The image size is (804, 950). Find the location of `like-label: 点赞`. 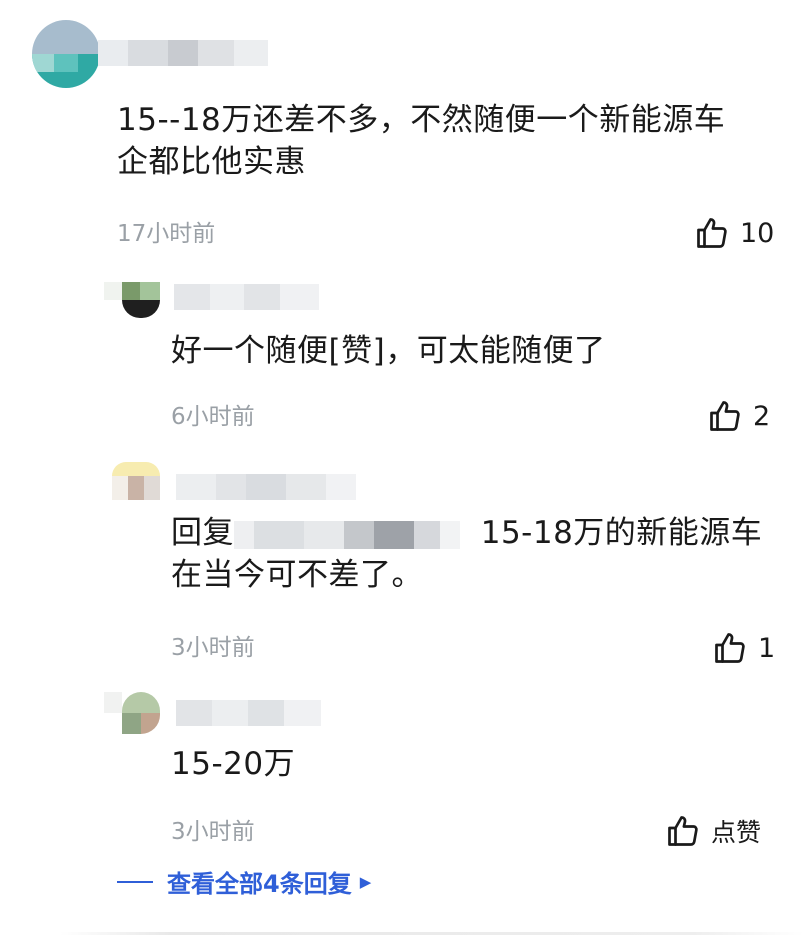

like-label: 点赞 is located at coordinates (736, 832).